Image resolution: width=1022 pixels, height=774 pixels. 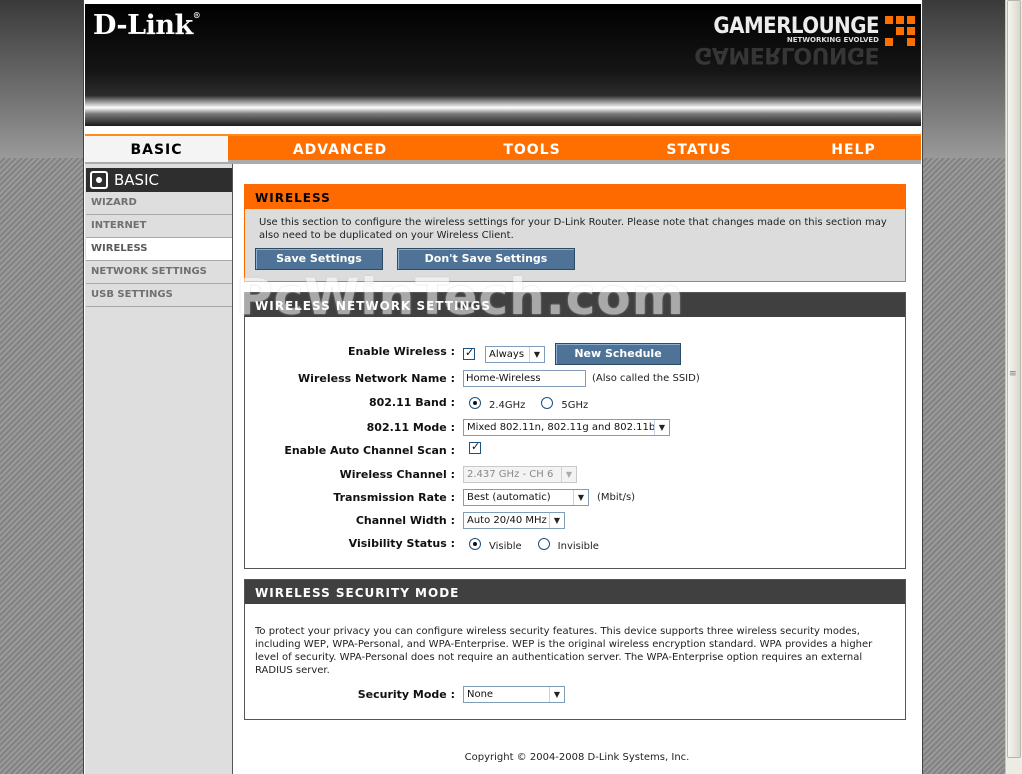 I want to click on gamerlounge-logo-icon, so click(x=900, y=31).